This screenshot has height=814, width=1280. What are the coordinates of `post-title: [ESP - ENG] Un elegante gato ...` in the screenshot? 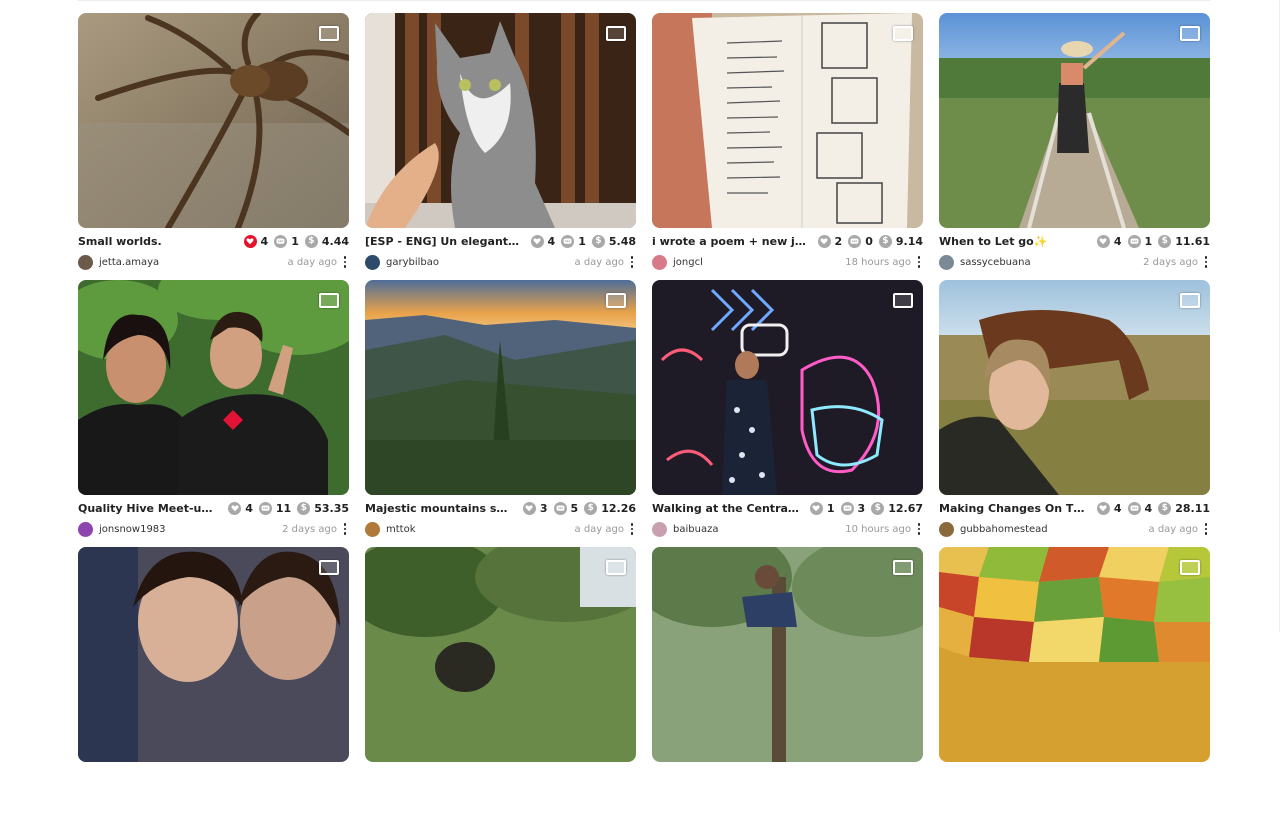 It's located at (443, 241).